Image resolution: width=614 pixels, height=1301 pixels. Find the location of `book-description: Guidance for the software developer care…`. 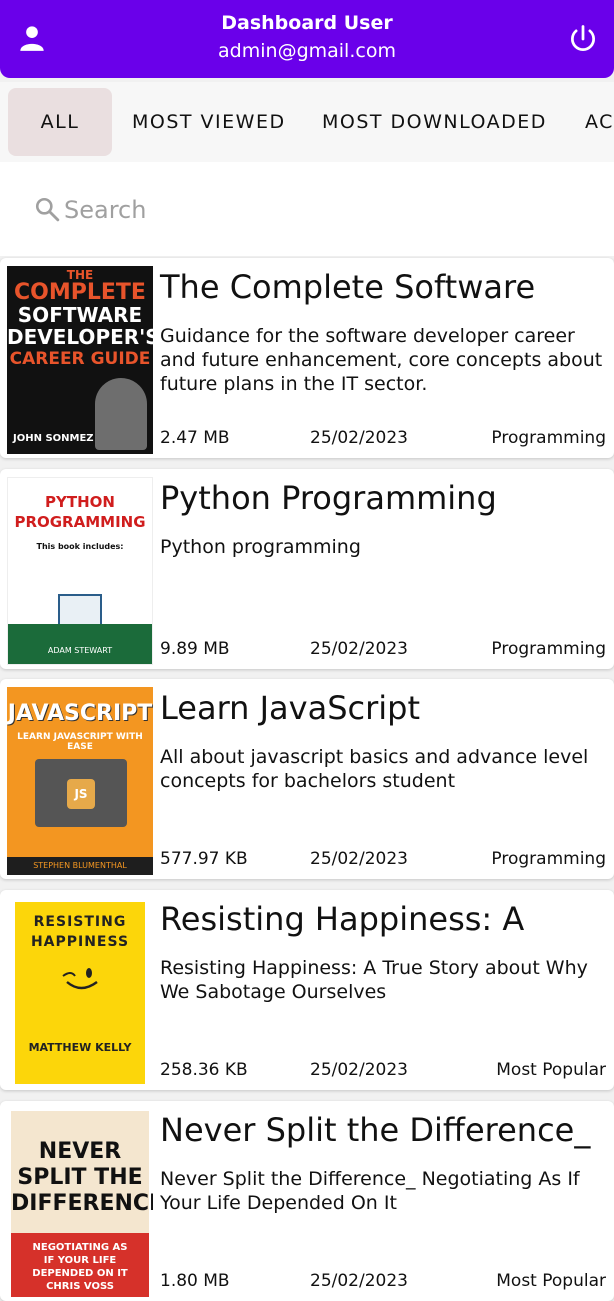

book-description: Guidance for the software developer care… is located at coordinates (381, 360).